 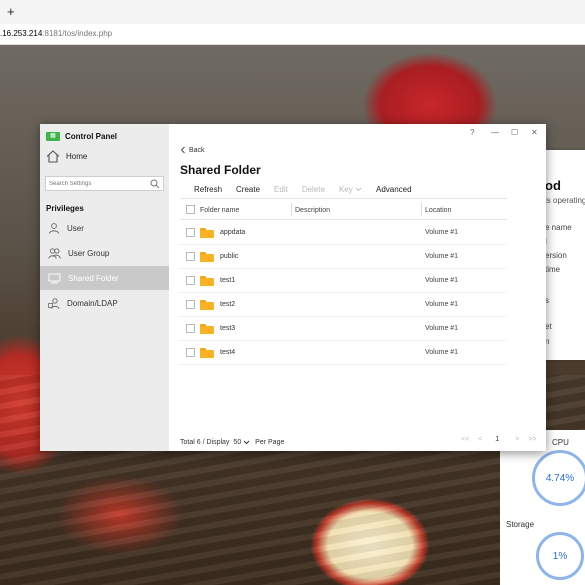 I want to click on widget-title: od, so click(x=553, y=185).